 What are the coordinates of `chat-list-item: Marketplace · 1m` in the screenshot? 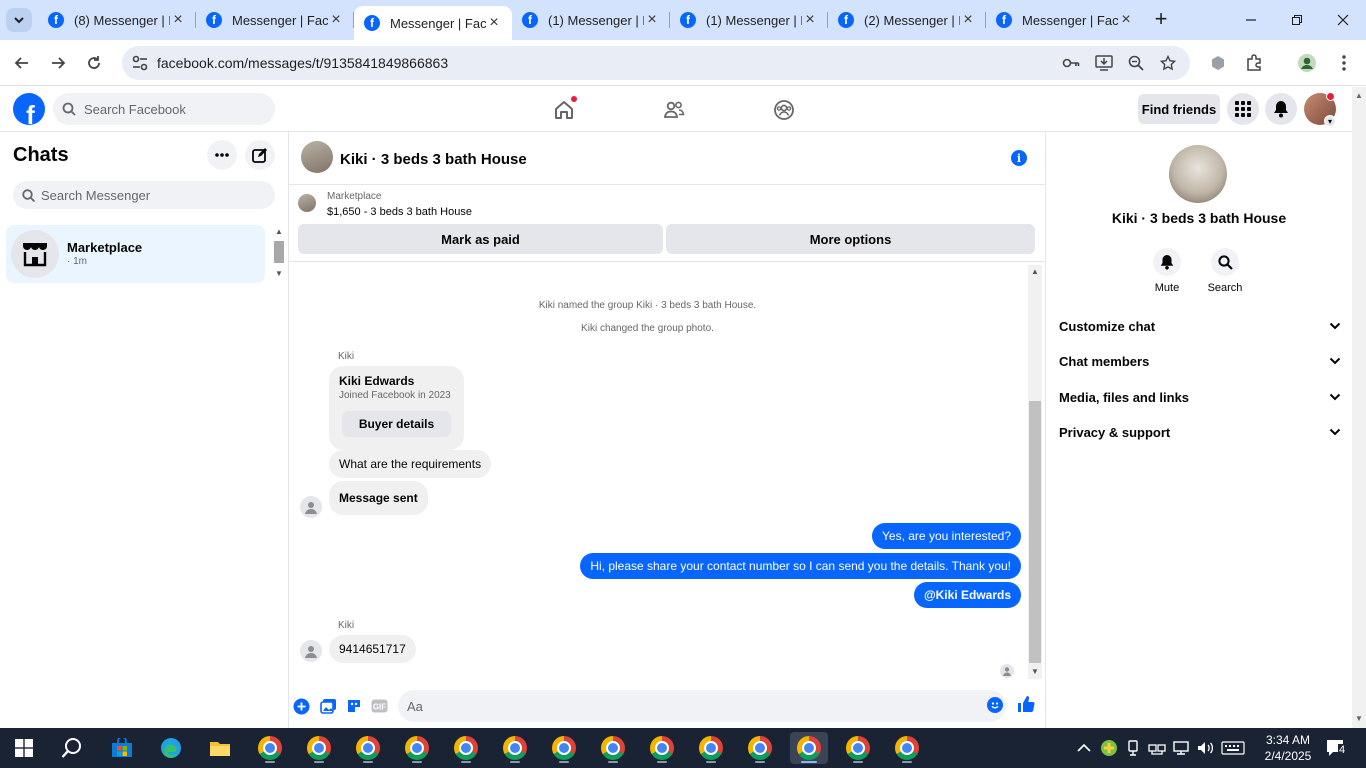 It's located at (135, 254).